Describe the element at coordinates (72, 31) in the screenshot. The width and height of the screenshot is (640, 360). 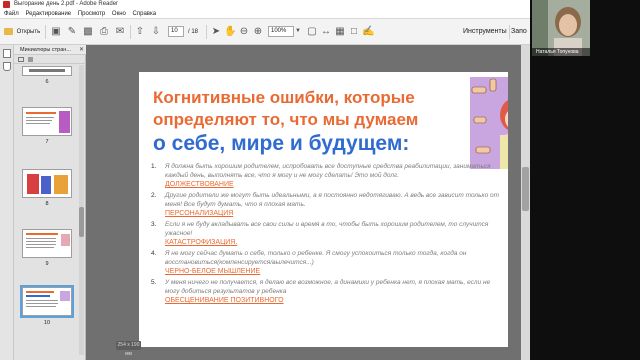
I see `edit-icon: ✎` at that location.